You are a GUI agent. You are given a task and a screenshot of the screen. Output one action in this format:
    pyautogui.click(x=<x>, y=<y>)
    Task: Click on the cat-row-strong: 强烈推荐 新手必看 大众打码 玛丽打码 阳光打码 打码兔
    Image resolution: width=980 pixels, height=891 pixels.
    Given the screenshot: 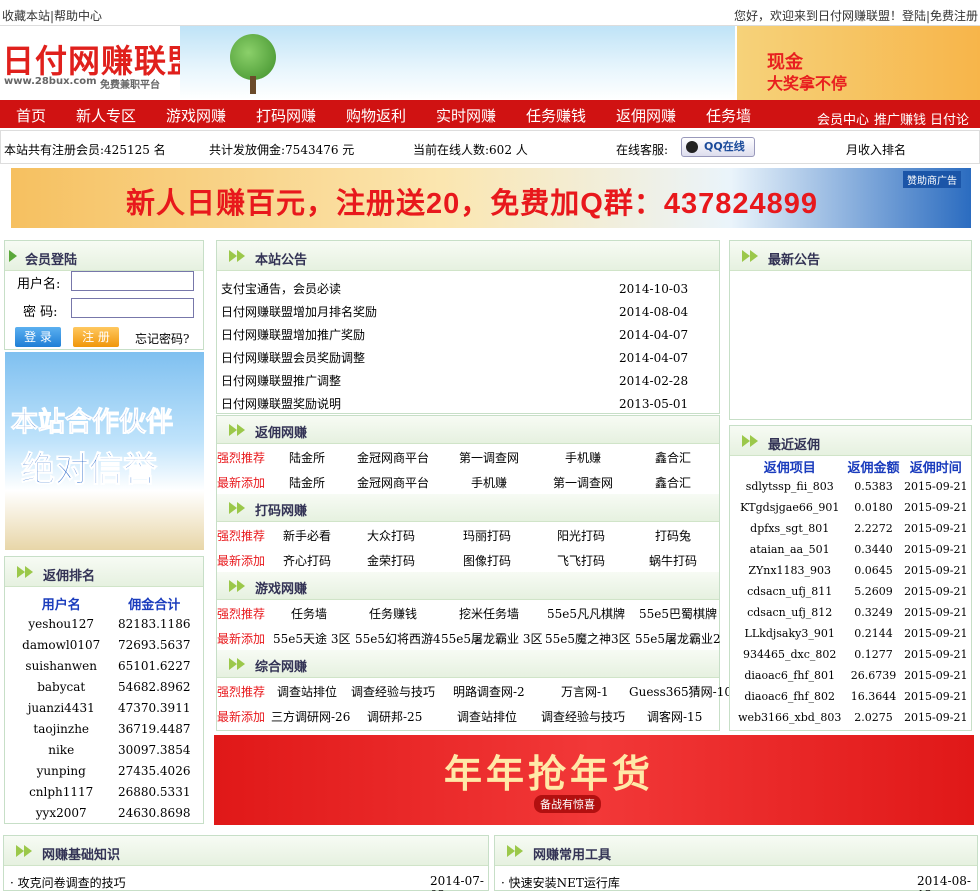 What is the action you would take?
    pyautogui.click(x=454, y=535)
    